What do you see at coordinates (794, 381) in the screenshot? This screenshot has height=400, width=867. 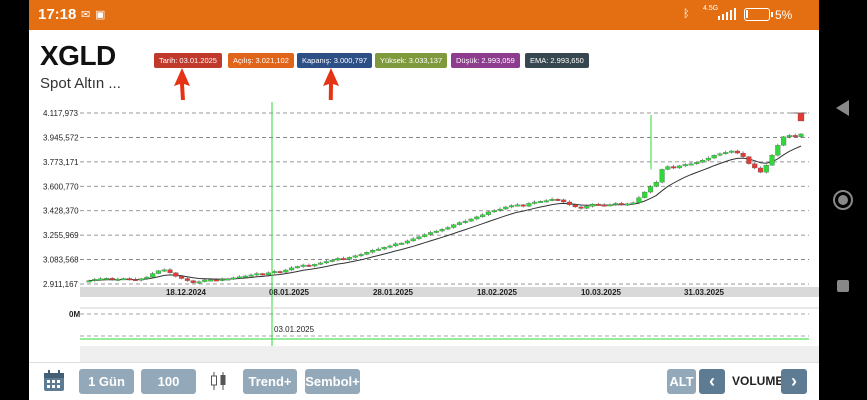 I see `next-indicator-button: ›` at bounding box center [794, 381].